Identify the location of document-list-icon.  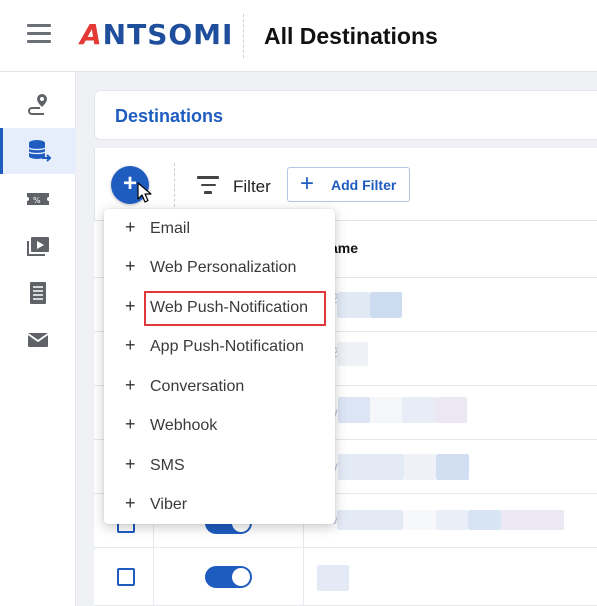
(38, 293).